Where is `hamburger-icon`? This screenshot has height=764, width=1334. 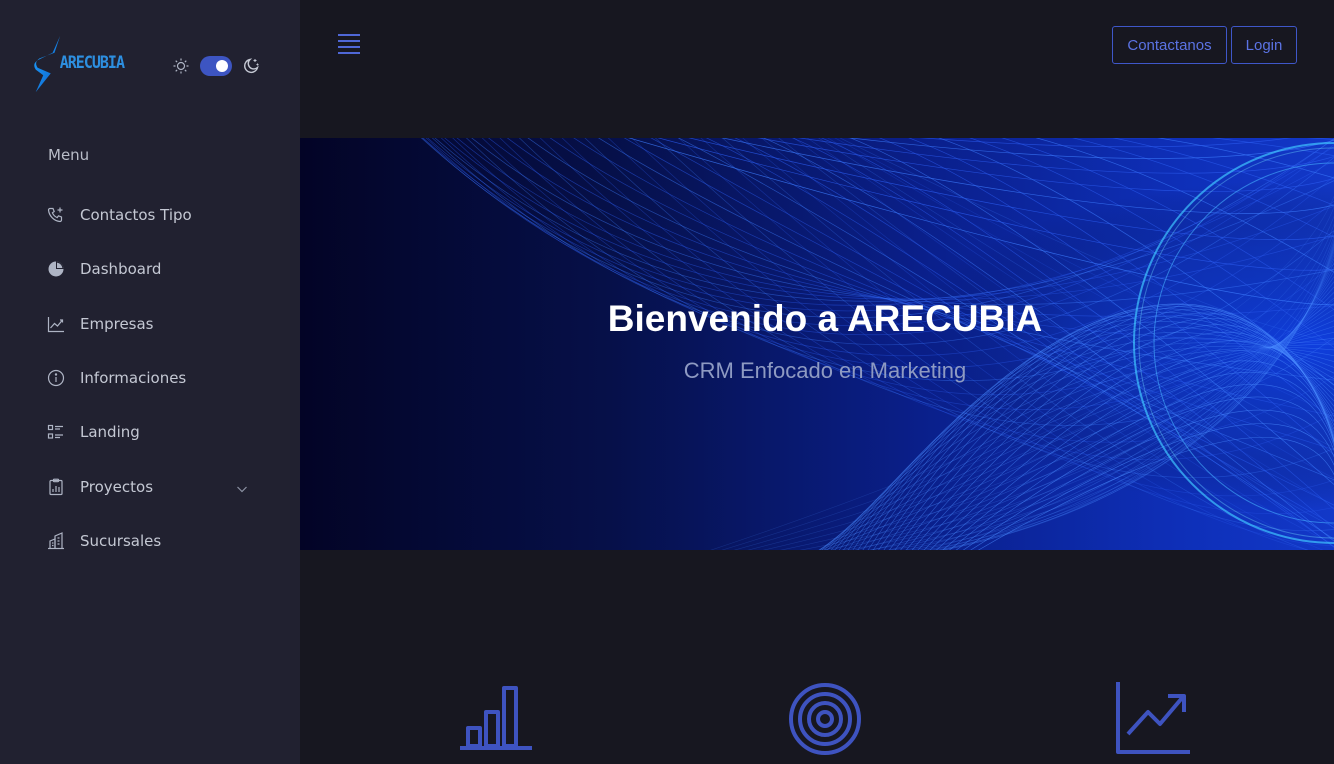
hamburger-icon is located at coordinates (350, 44).